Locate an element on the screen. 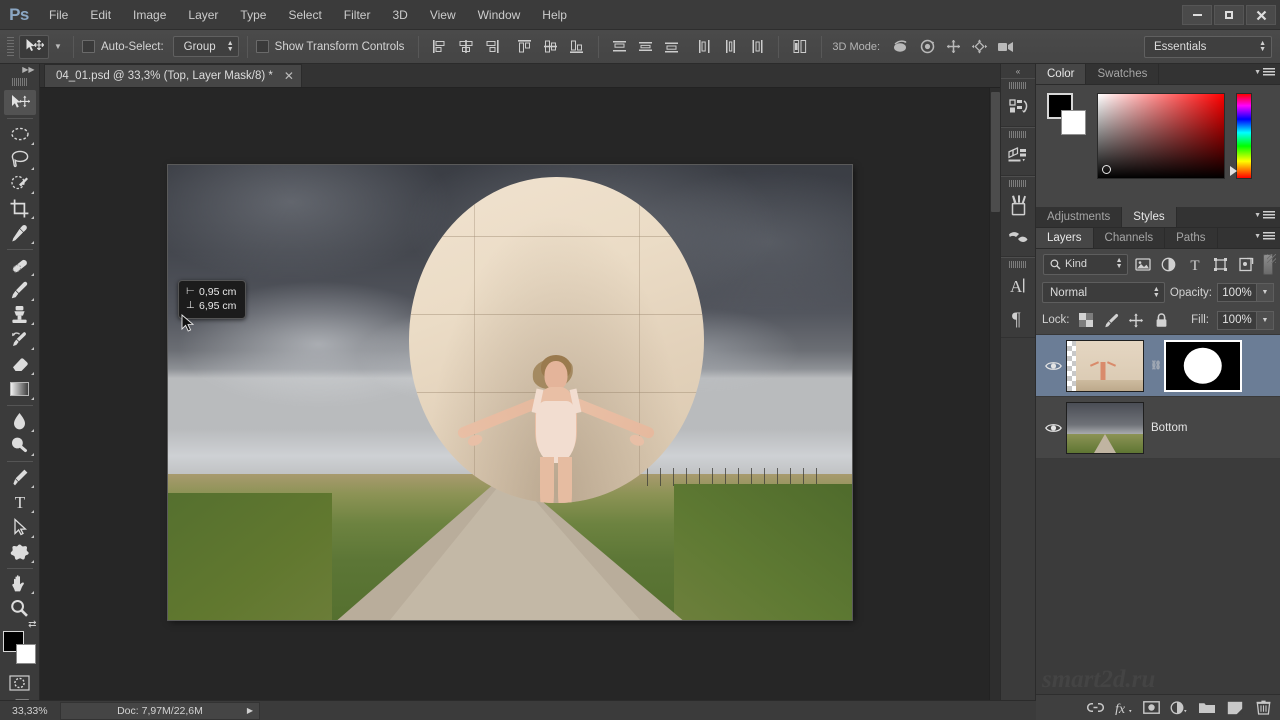 The width and height of the screenshot is (1280, 720). add-layer-mask-icon is located at coordinates (1151, 708).